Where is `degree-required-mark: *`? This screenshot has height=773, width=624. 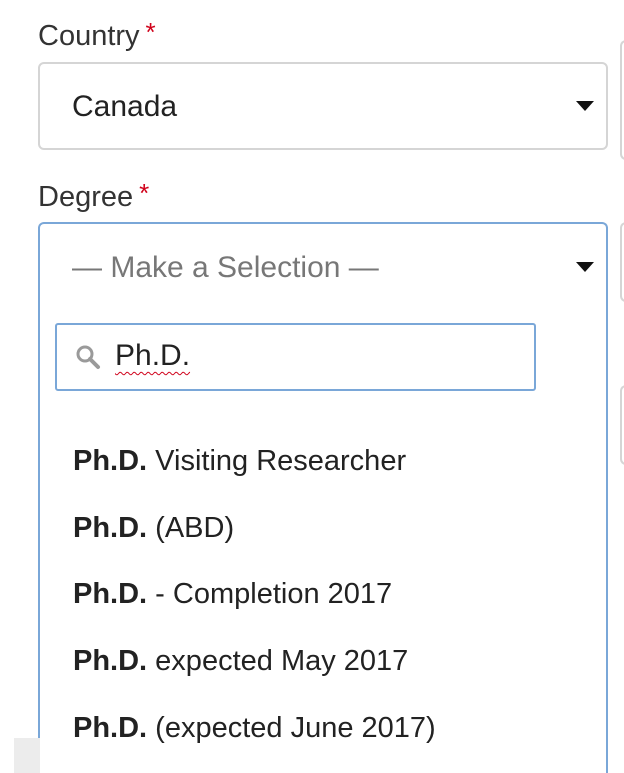 degree-required-mark: * is located at coordinates (144, 193).